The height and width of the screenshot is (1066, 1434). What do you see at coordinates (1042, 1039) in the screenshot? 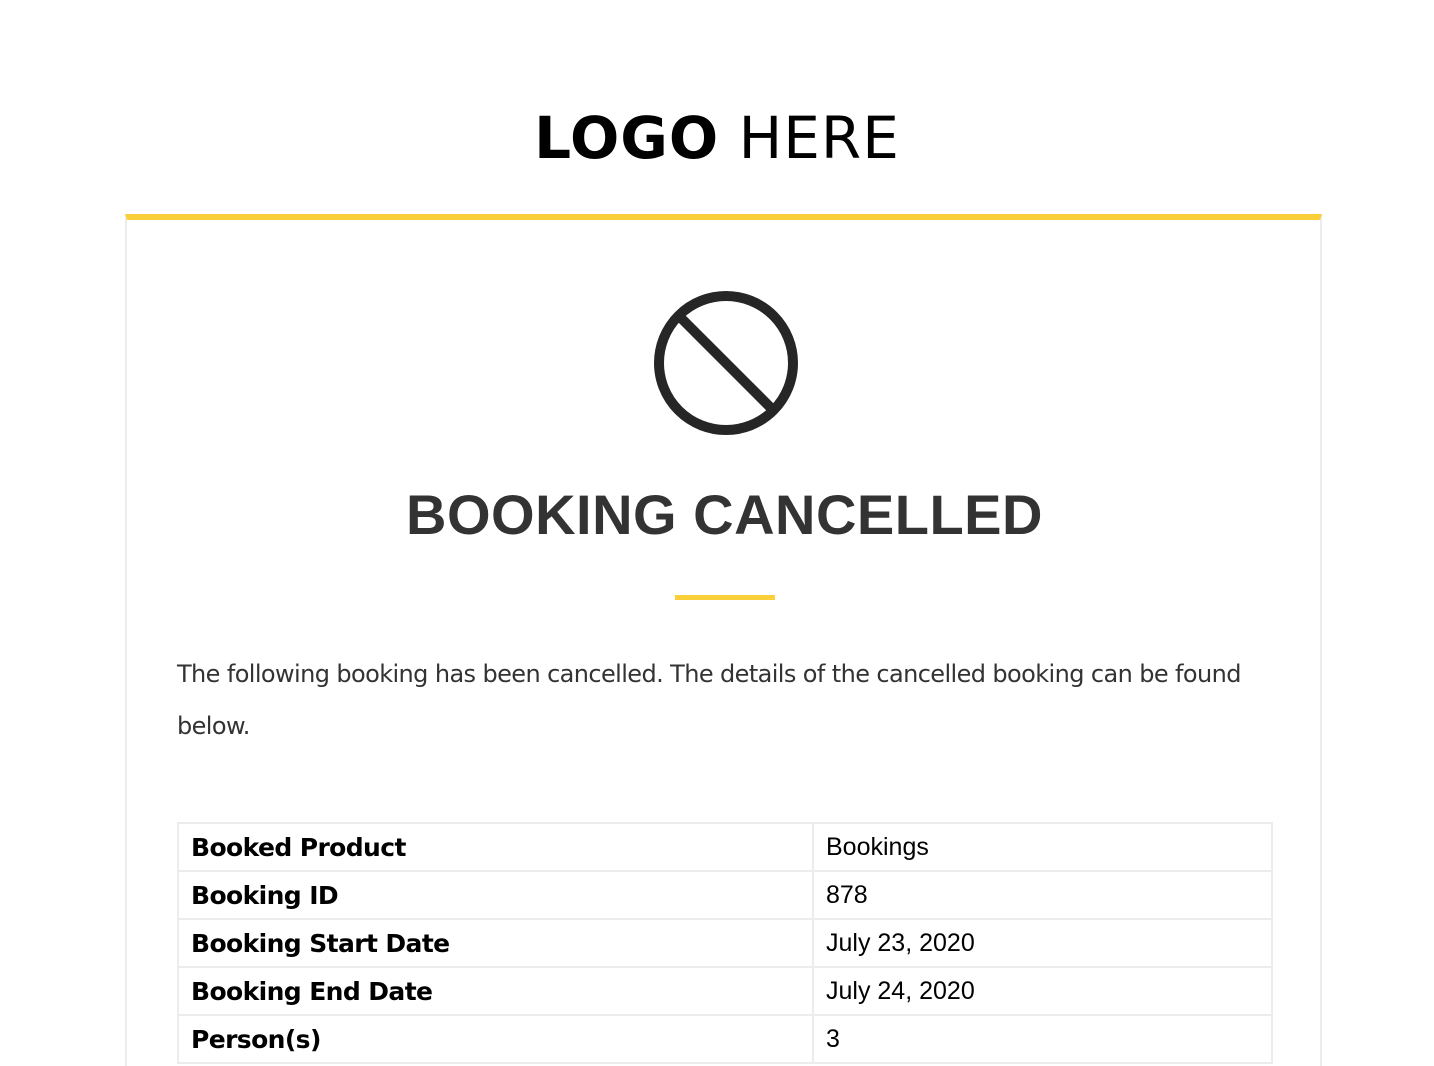
I see `row-value: 3` at bounding box center [1042, 1039].